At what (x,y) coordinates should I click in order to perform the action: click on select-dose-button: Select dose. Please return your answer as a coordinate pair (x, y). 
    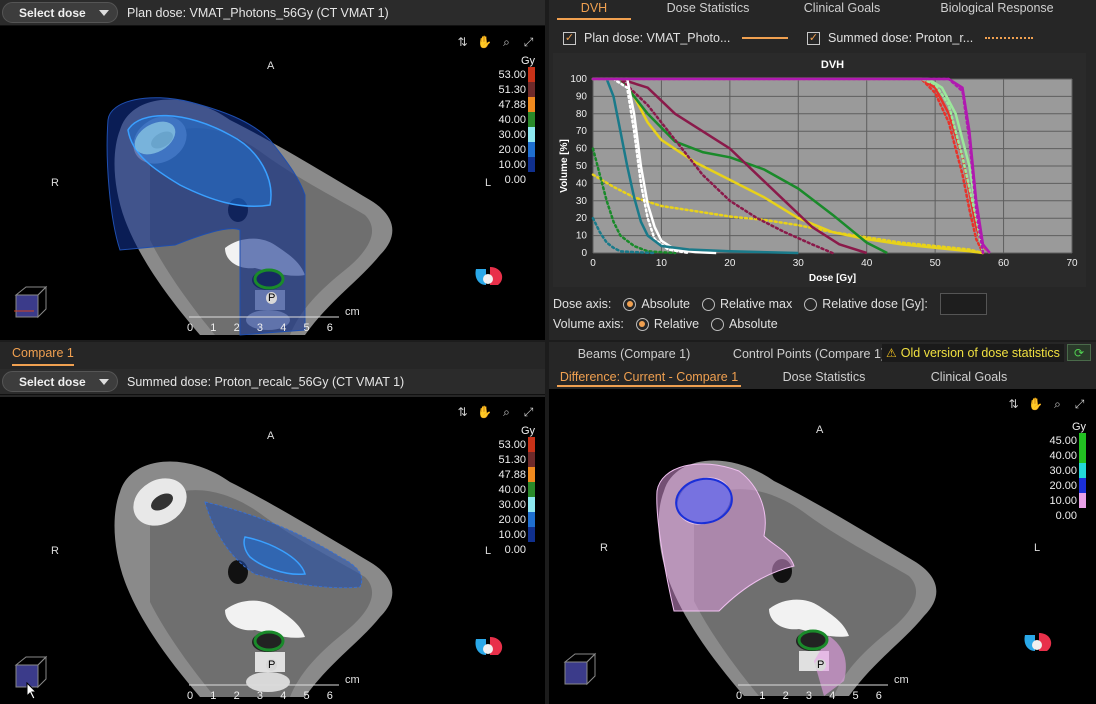
    Looking at the image, I should click on (60, 12).